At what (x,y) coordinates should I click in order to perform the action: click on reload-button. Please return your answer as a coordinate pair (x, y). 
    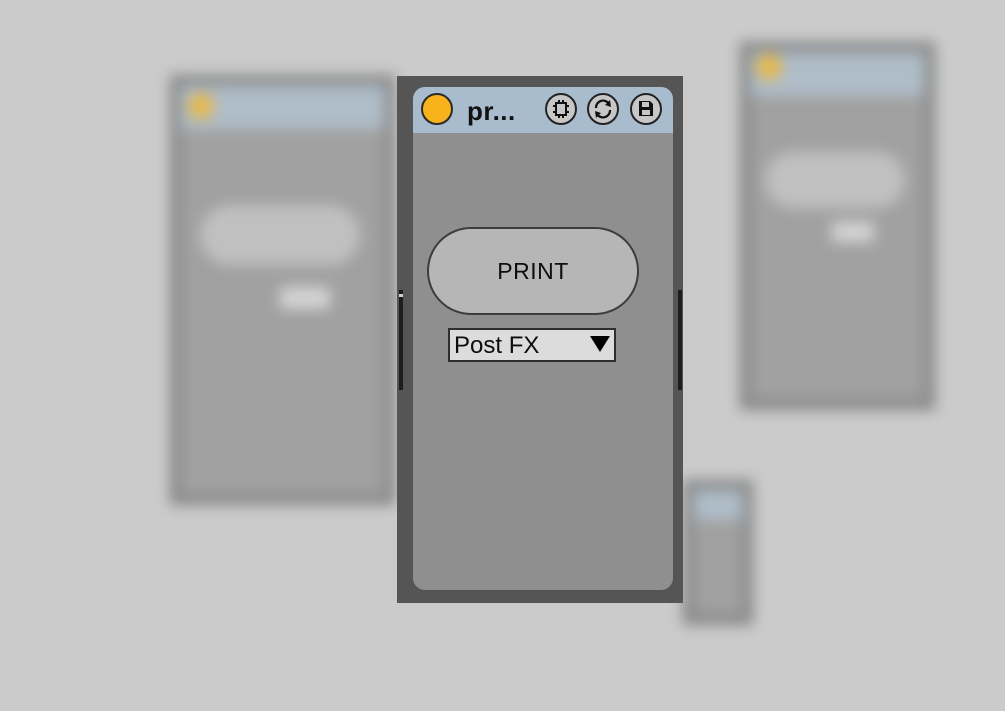
    Looking at the image, I should click on (603, 109).